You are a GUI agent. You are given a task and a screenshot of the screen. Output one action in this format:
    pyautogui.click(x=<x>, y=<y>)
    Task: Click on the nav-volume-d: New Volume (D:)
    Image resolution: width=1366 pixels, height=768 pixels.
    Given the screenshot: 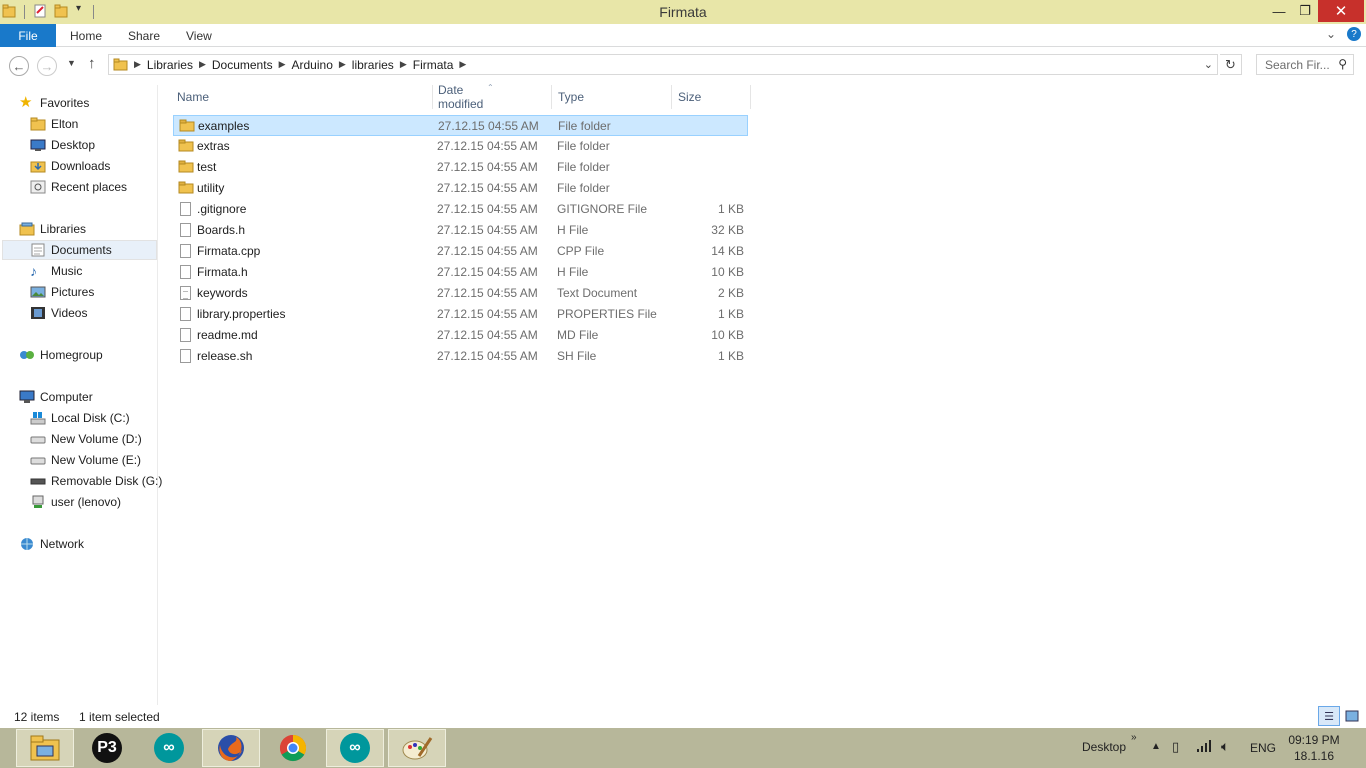 What is the action you would take?
    pyautogui.click(x=86, y=439)
    